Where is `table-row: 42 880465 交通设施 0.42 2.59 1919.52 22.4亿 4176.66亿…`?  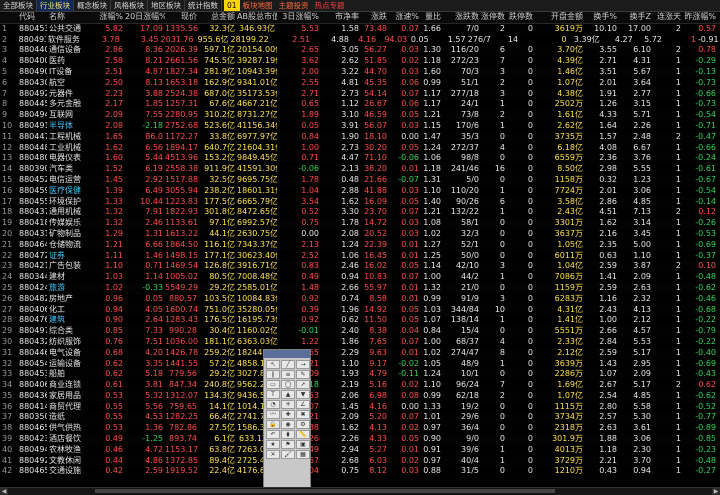 table-row: 42 880465 交通设施 0.42 2.59 1919.52 22.4亿 4176.66亿… is located at coordinates (360, 471).